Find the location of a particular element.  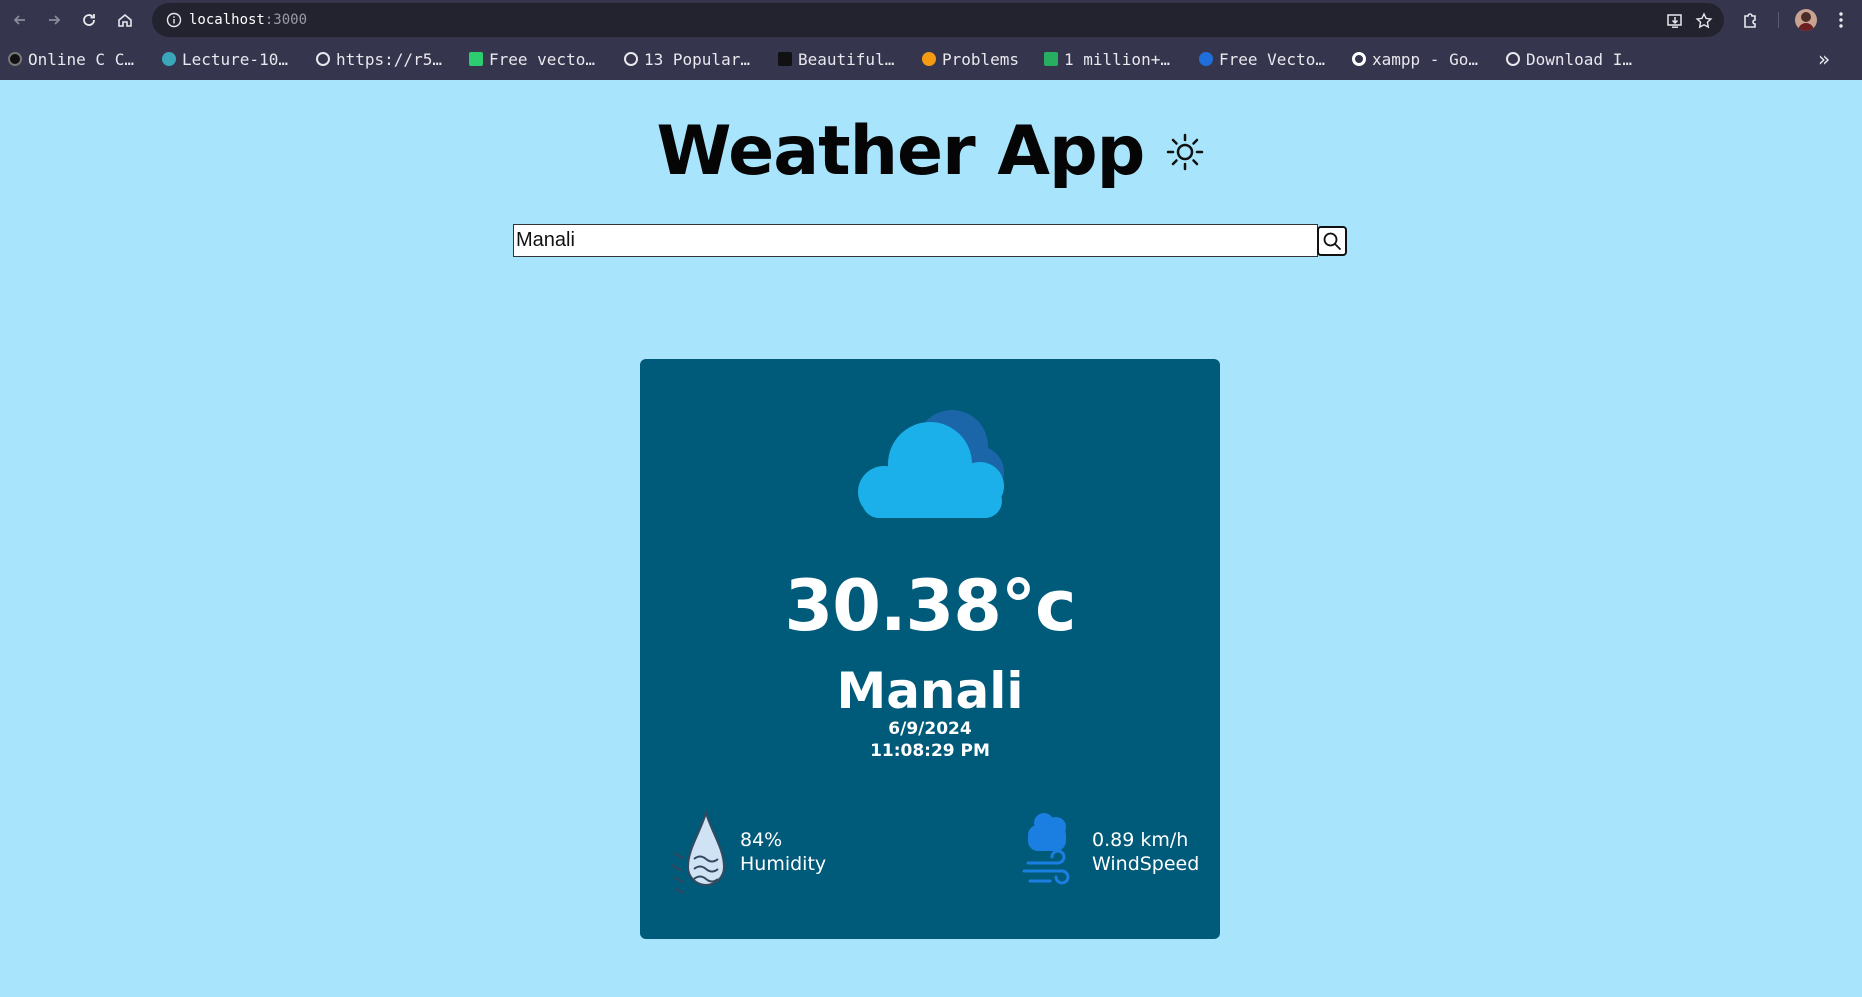

arrow-left-icon is located at coordinates (19, 20).